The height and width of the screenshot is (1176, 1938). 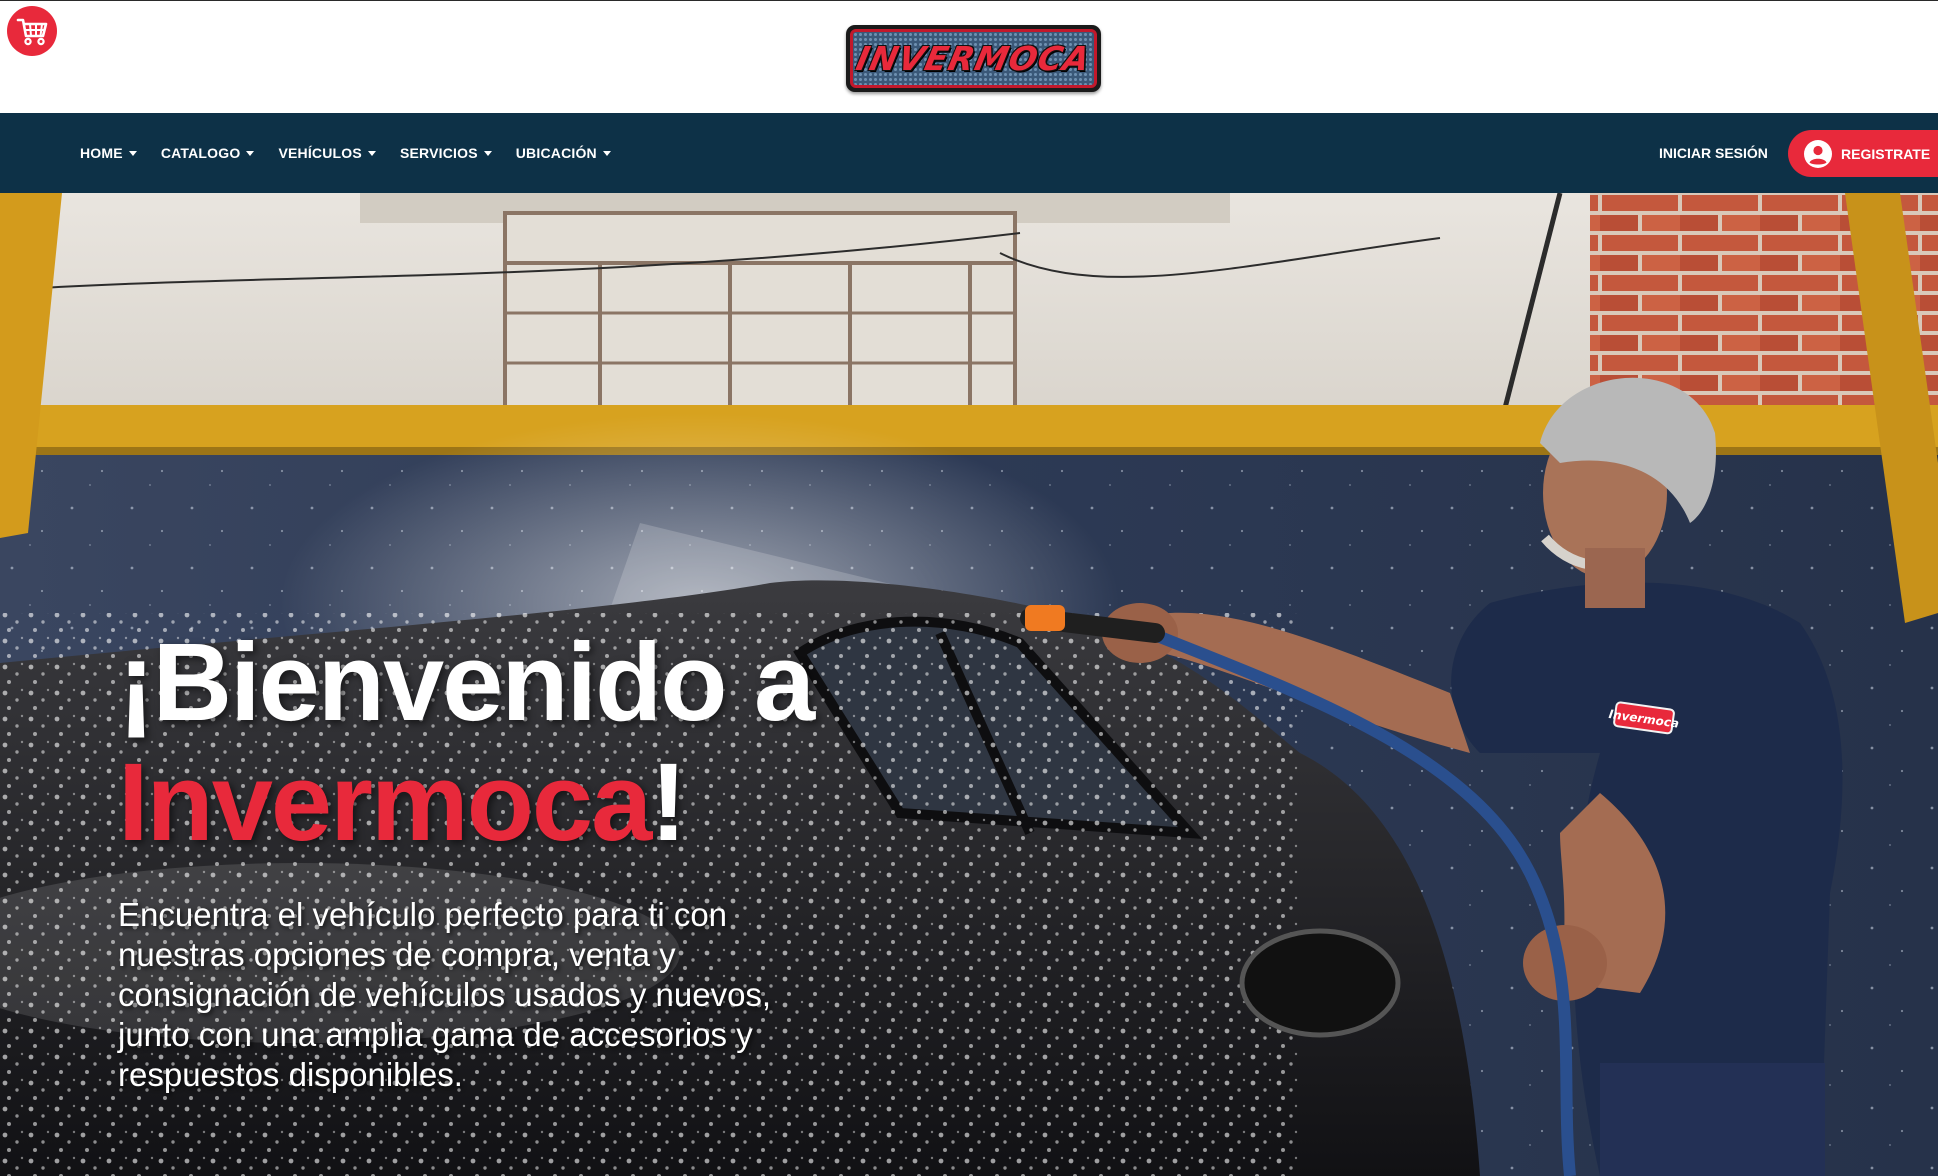 I want to click on site-logo: INVERMOCA, so click(x=973, y=58).